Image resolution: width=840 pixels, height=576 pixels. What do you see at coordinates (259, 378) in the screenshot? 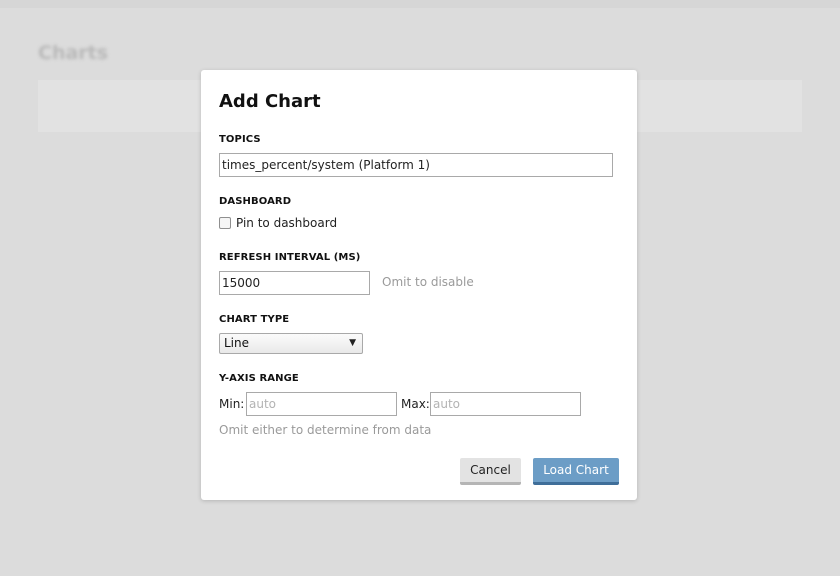
I see `y-axis-range-label: Y-AXIS RANGE` at bounding box center [259, 378].